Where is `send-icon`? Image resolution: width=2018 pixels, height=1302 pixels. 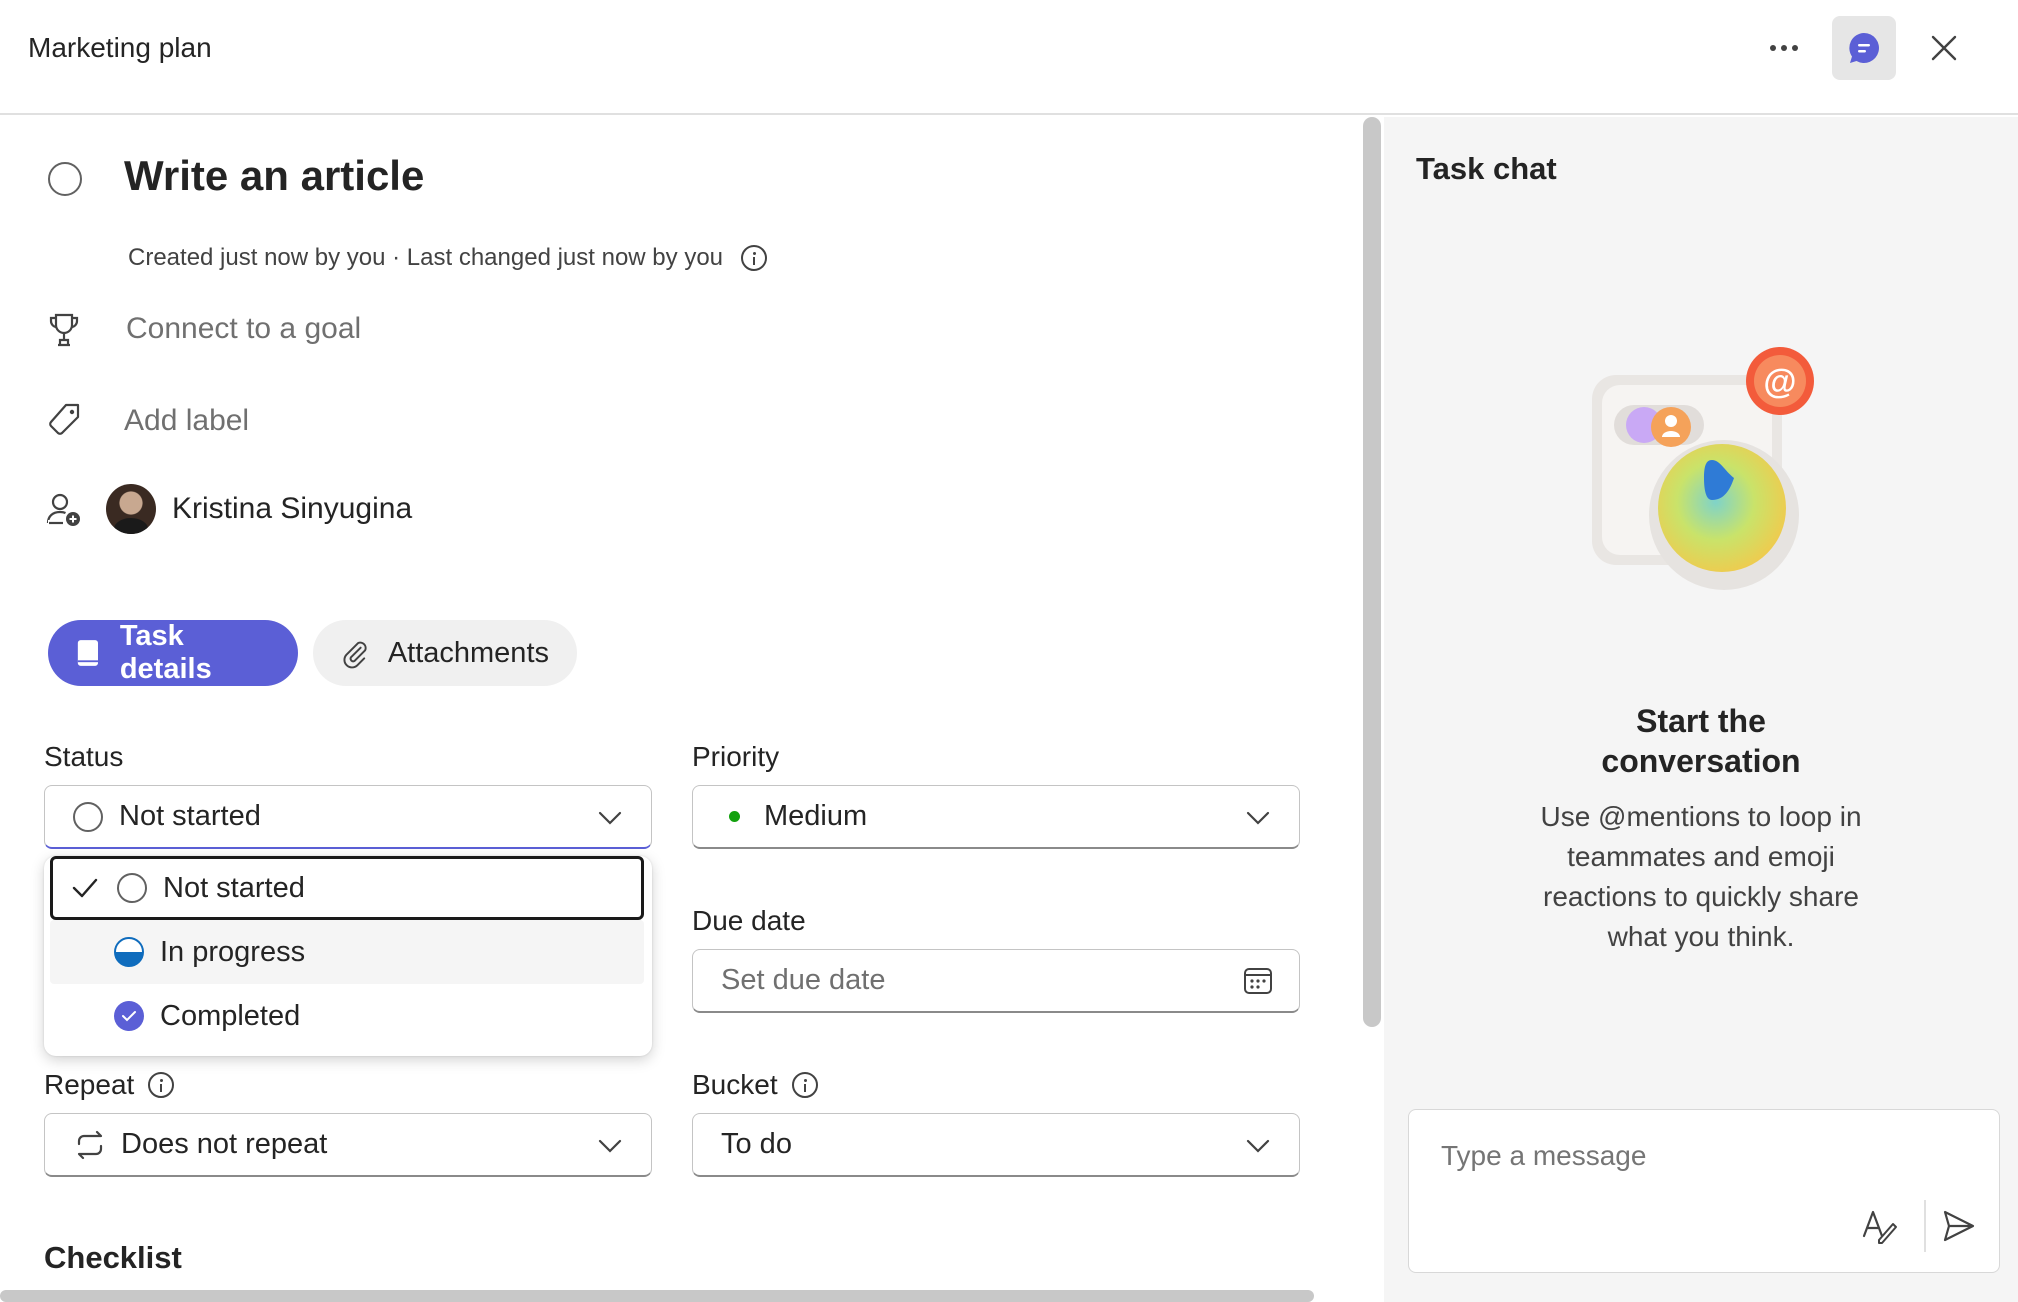 send-icon is located at coordinates (1959, 1226).